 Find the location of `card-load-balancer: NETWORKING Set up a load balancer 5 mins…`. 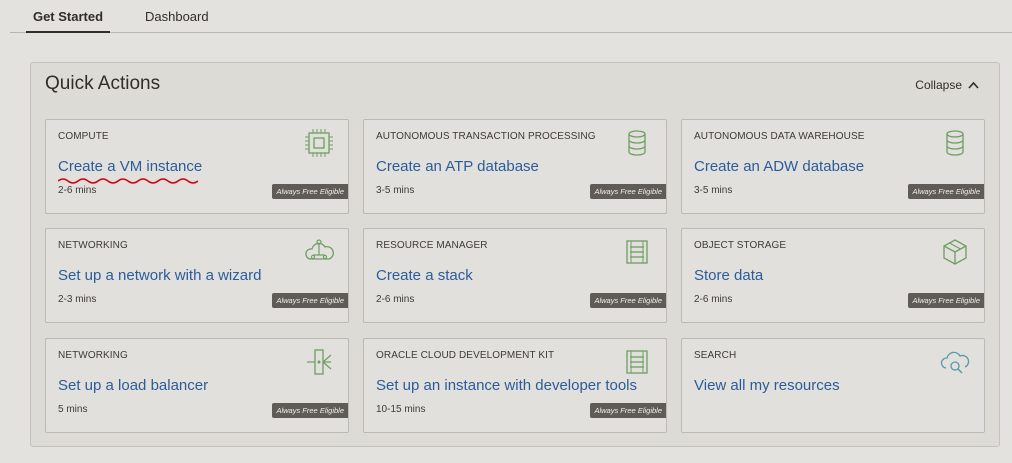

card-load-balancer: NETWORKING Set up a load balancer 5 mins… is located at coordinates (197, 385).